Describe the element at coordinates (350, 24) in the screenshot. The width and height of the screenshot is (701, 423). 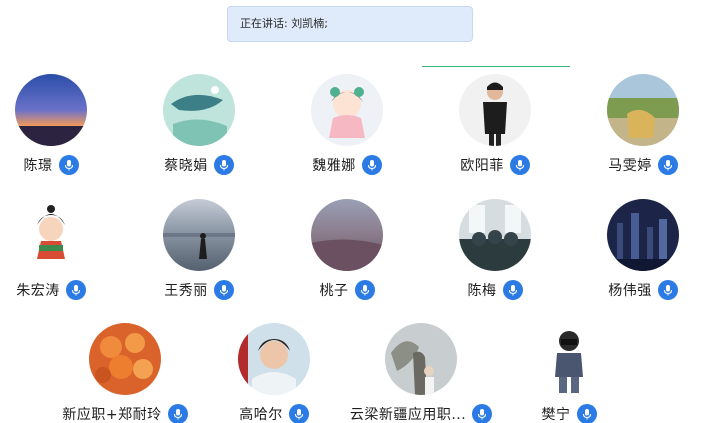
I see `speaking-banner: 正在讲话: 刘凯楠;` at that location.